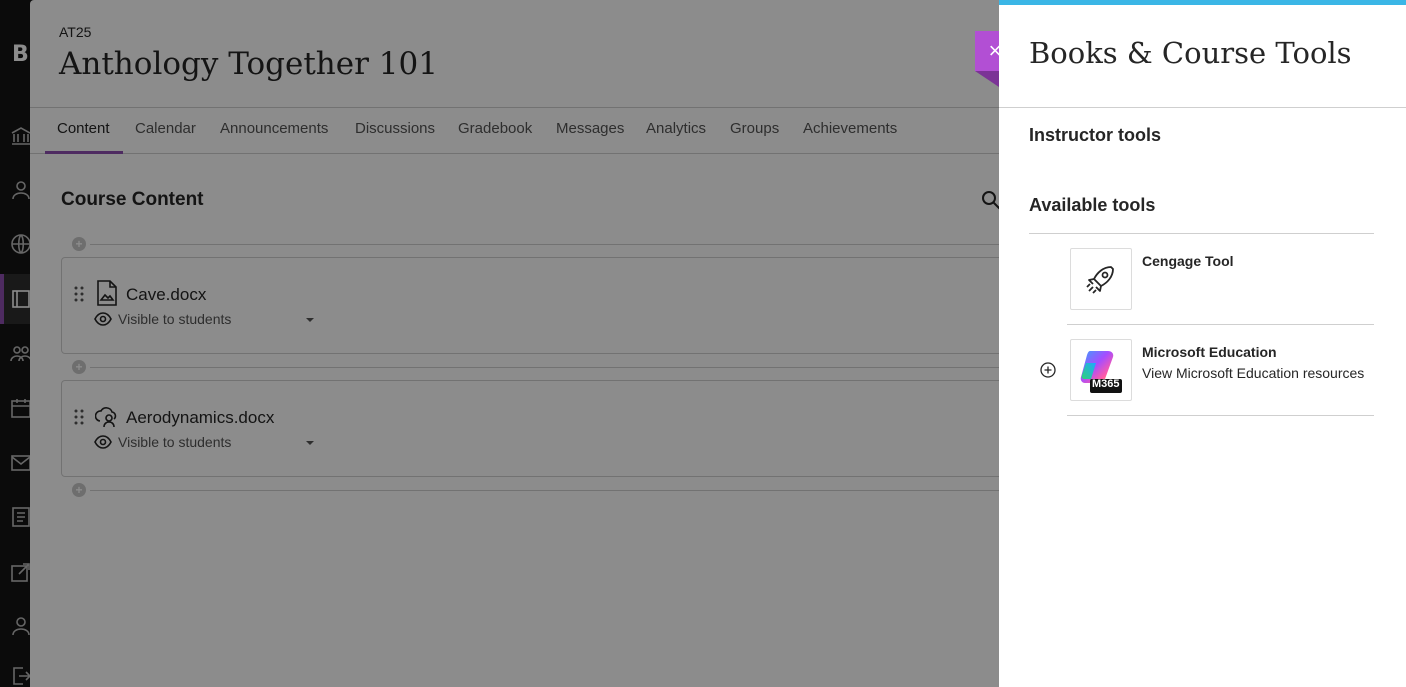 Image resolution: width=1406 pixels, height=687 pixels. I want to click on close-button-fold, so click(987, 79).